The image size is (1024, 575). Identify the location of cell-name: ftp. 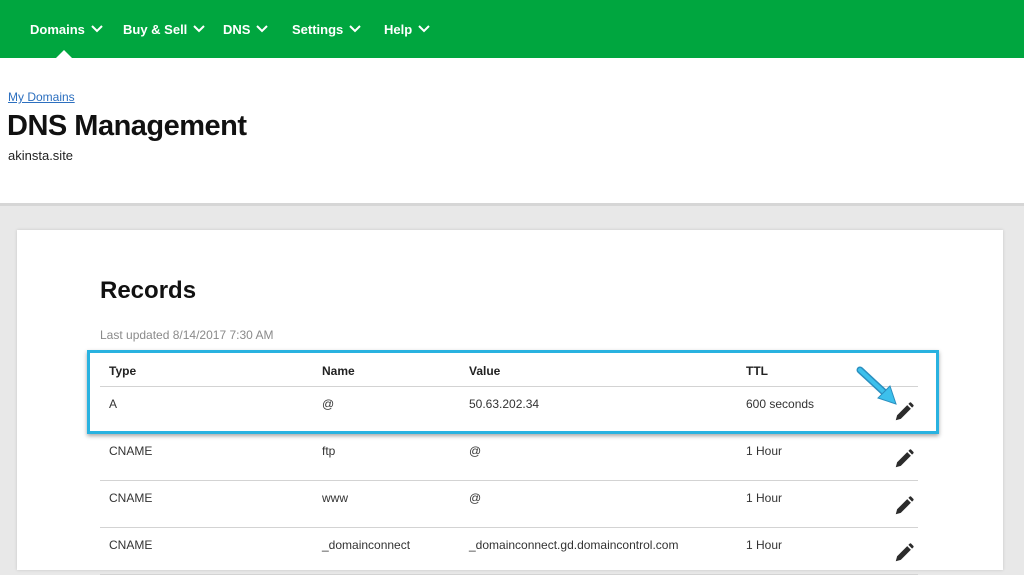
(329, 451).